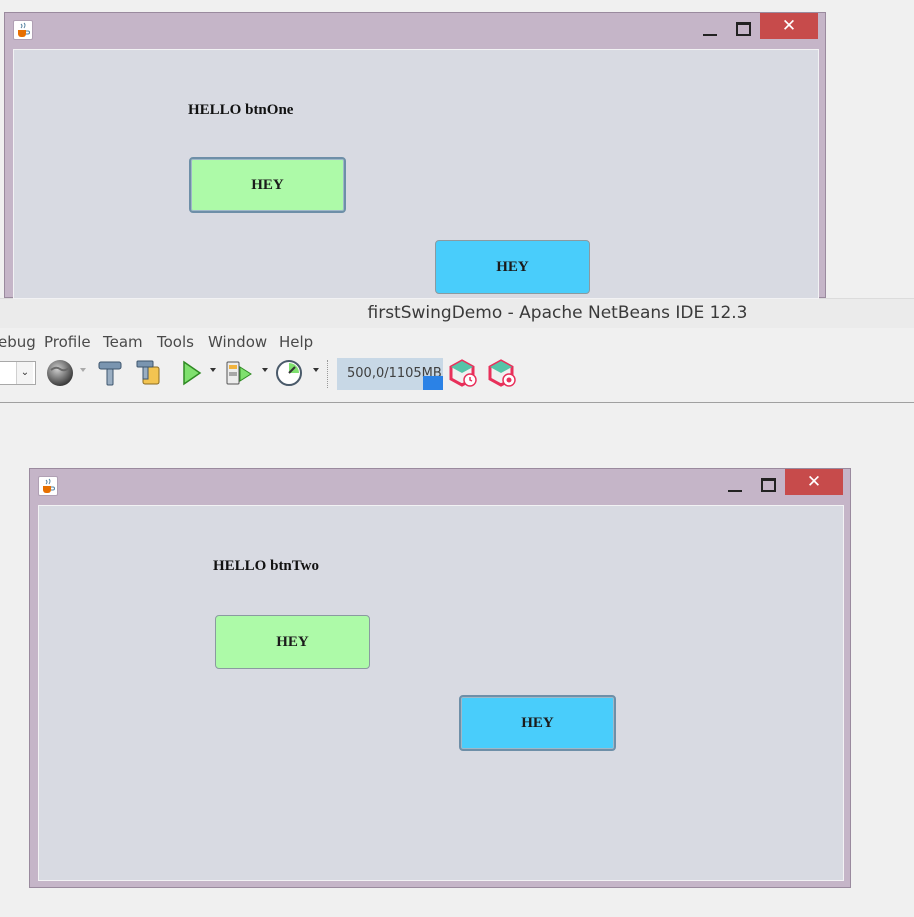  What do you see at coordinates (83, 370) in the screenshot?
I see `globe-dropdown-icon` at bounding box center [83, 370].